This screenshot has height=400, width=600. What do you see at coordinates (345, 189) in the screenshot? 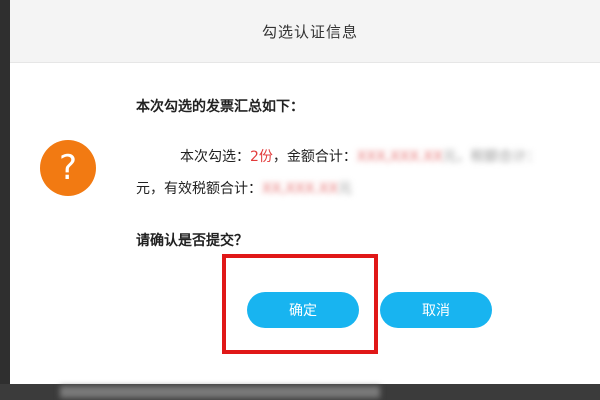
I see `tax-unit: 元` at bounding box center [345, 189].